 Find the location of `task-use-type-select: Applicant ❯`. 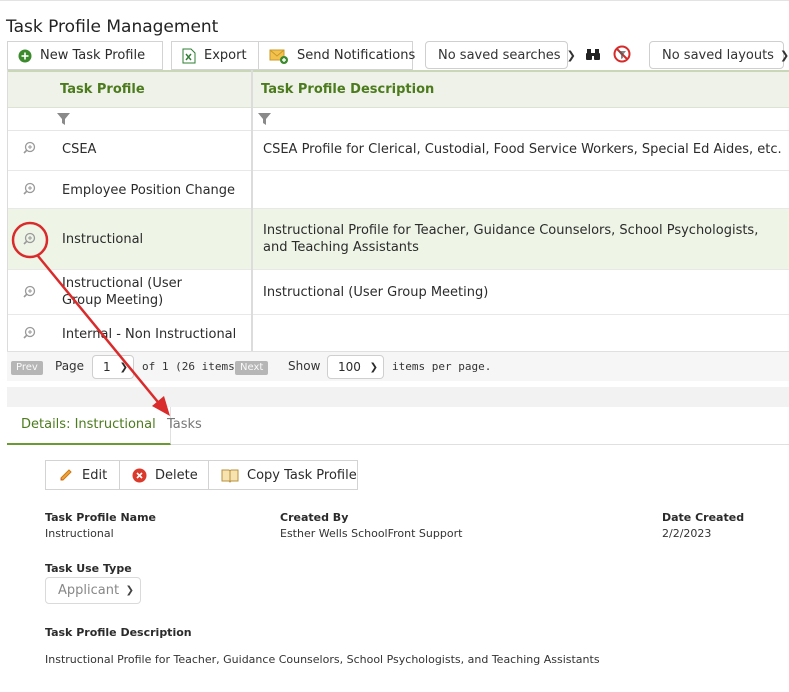

task-use-type-select: Applicant ❯ is located at coordinates (93, 590).